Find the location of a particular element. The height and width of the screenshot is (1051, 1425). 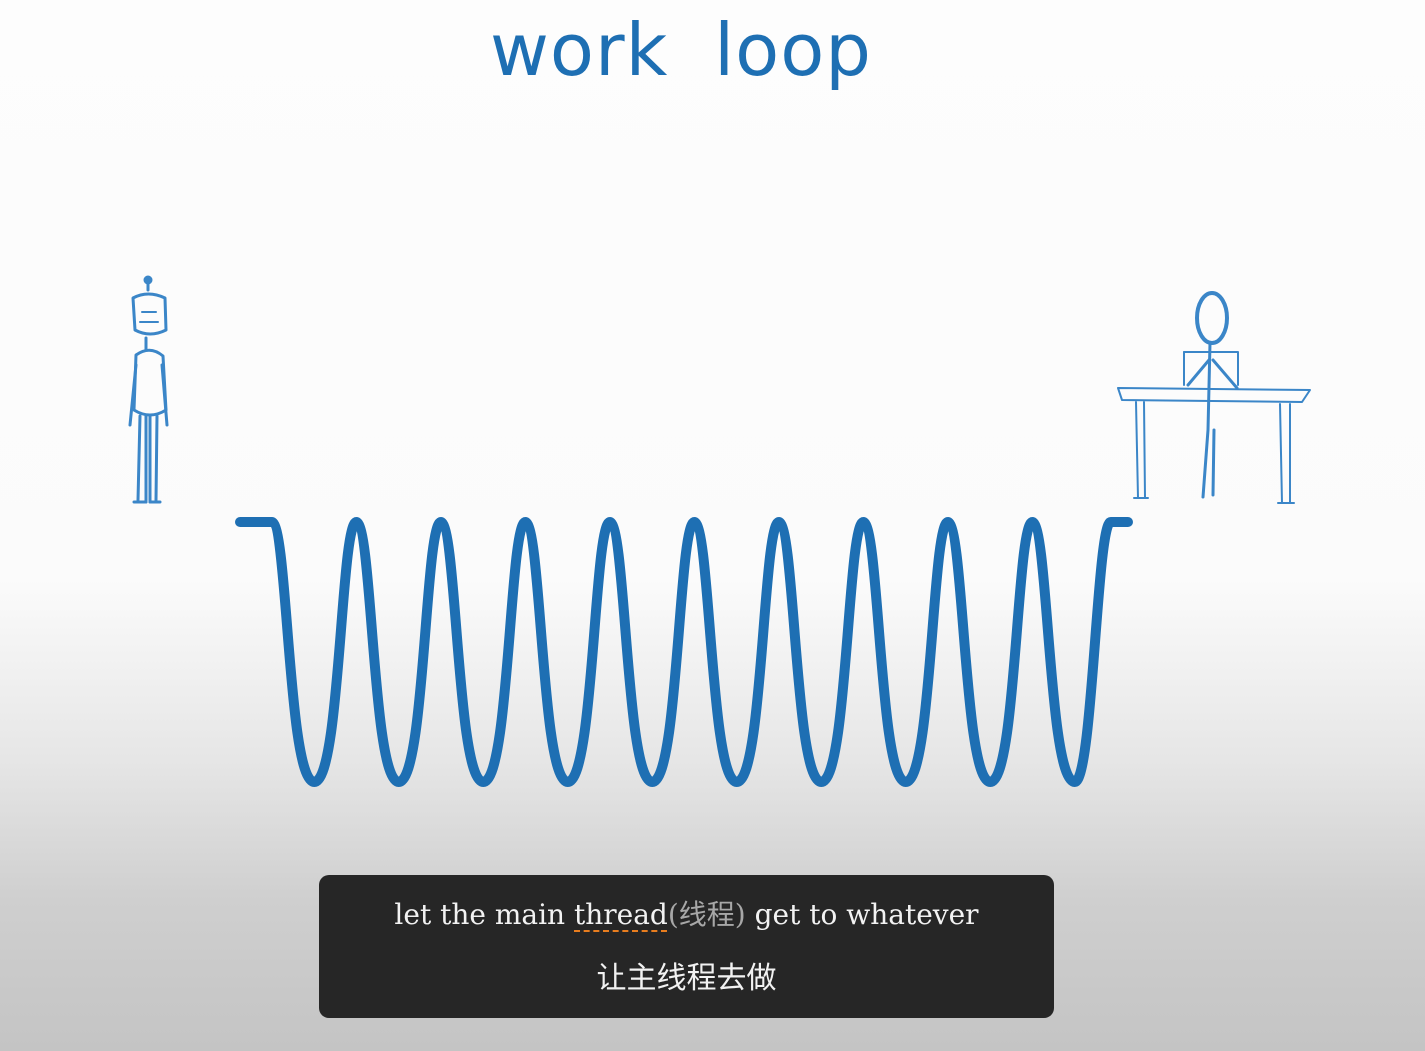

subtitle-highlight-word: thread is located at coordinates (621, 914).